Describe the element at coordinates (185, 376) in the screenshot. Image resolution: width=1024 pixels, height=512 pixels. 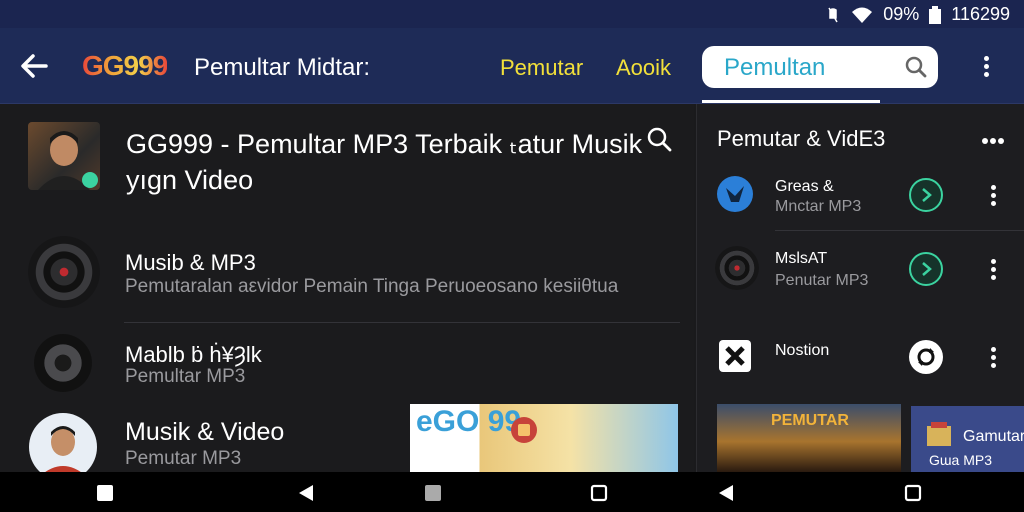
I see `list-item-subtitle: Pemultar MP3` at that location.